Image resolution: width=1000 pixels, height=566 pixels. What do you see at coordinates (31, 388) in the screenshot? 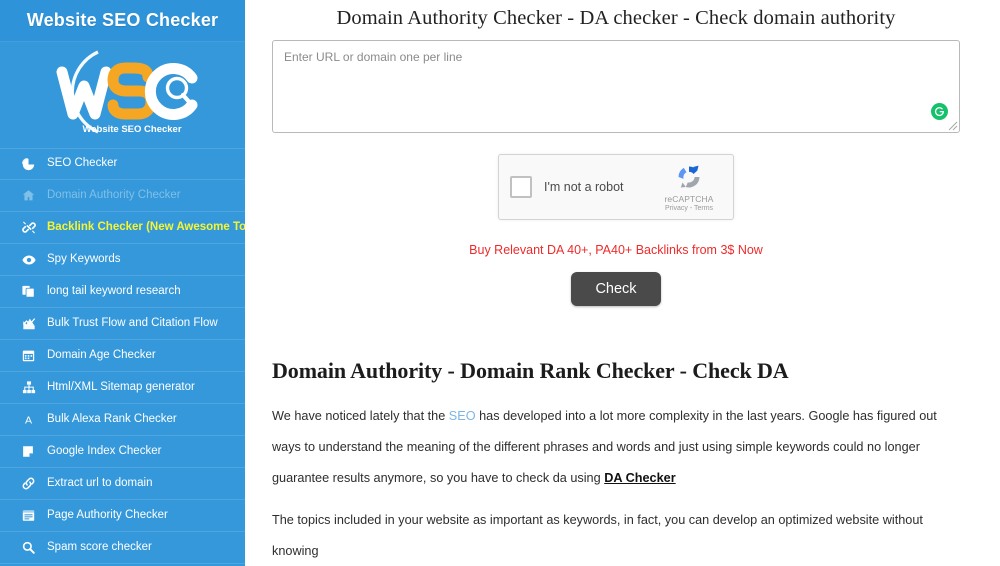
I see `sitemap-icon` at bounding box center [31, 388].